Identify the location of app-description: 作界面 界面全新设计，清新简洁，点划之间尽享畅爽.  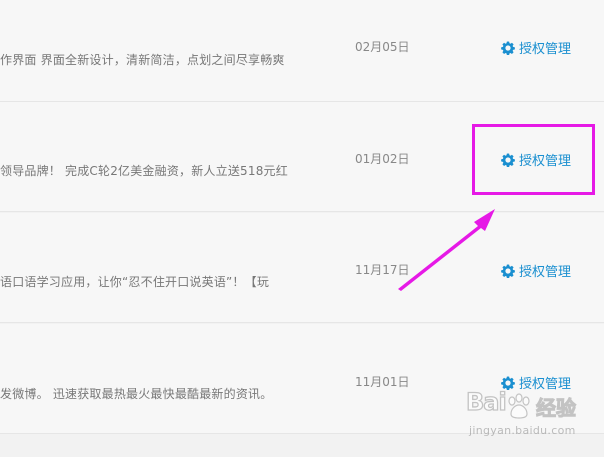
(142, 60).